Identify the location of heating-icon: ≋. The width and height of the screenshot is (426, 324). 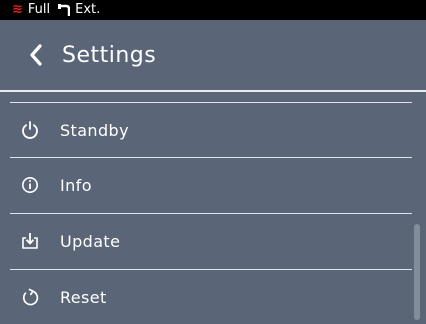
(17, 9).